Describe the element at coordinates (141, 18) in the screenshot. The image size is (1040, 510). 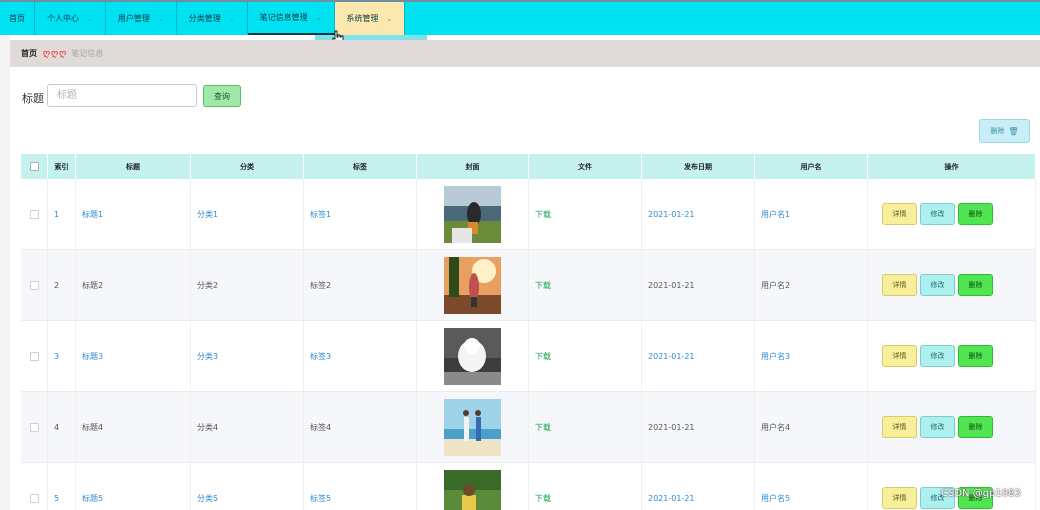
I see `nav-item-user-management: 用户管理 ⌄` at that location.